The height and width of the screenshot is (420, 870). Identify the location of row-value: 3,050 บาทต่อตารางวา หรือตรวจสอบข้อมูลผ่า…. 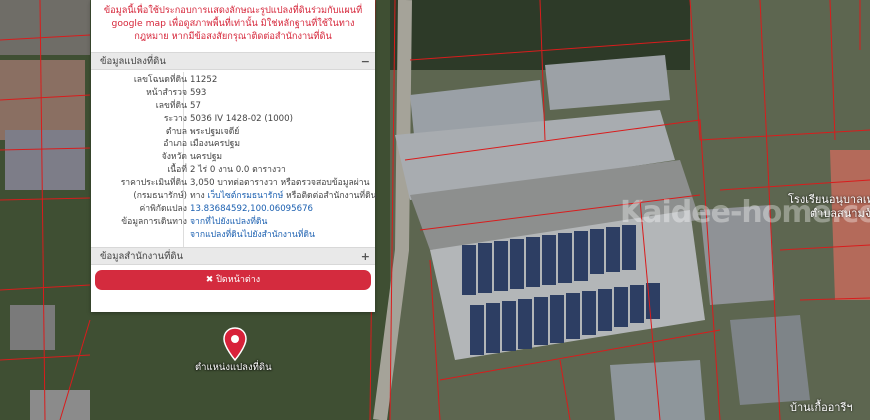
(280, 183).